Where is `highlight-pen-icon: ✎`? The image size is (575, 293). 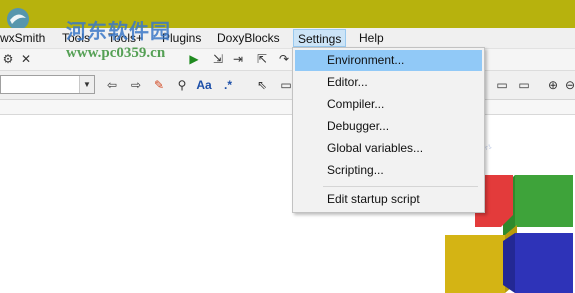 highlight-pen-icon: ✎ is located at coordinates (159, 85).